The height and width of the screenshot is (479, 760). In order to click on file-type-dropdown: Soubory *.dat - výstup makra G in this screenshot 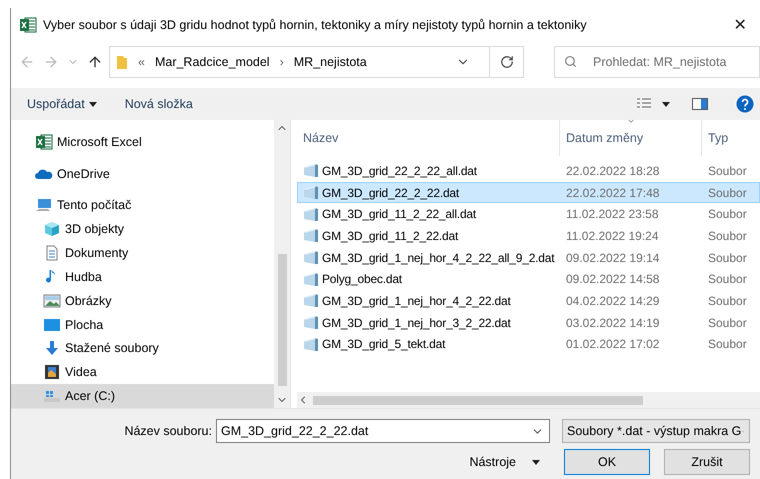, I will do `click(656, 431)`.